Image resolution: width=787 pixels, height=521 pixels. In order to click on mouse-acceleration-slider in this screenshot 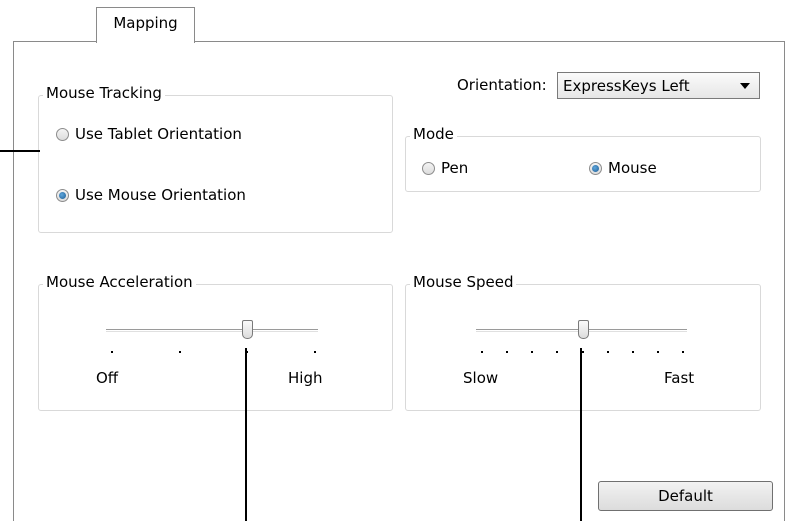, I will do `click(212, 330)`.